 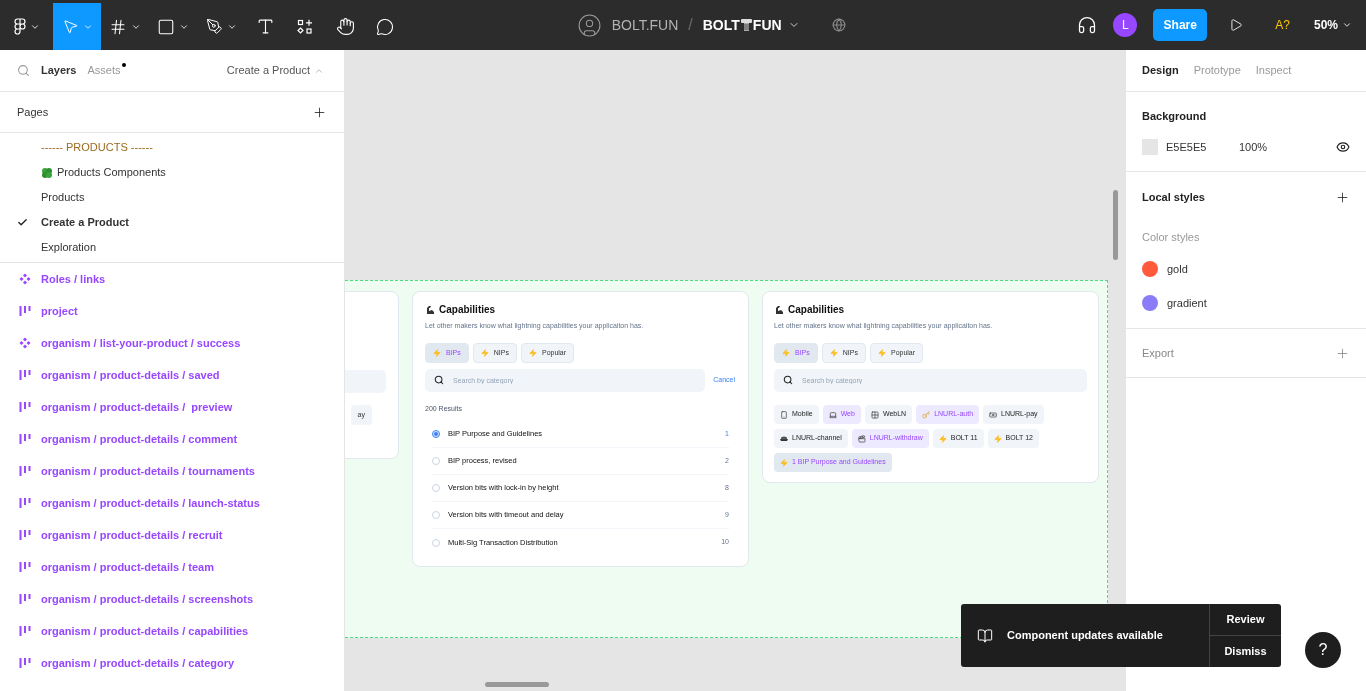 I want to click on headphones-icon, so click(x=1087, y=25).